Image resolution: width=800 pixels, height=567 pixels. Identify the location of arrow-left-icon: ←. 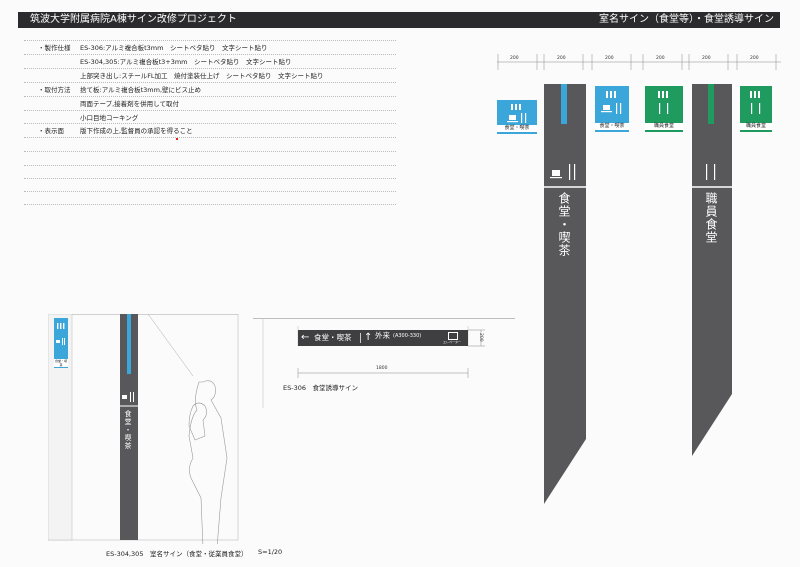
(305, 337).